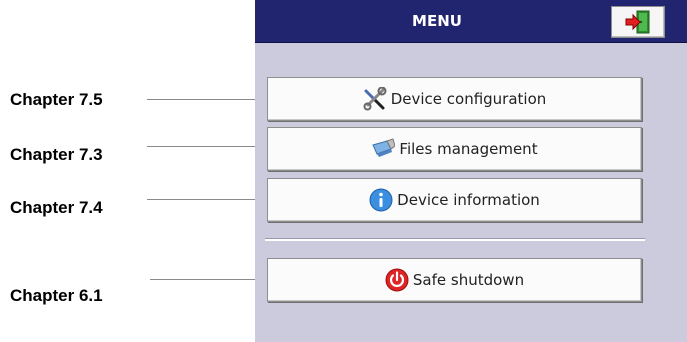 The image size is (687, 342). I want to click on safe-shutdown-button: Safe shutdown, so click(454, 280).